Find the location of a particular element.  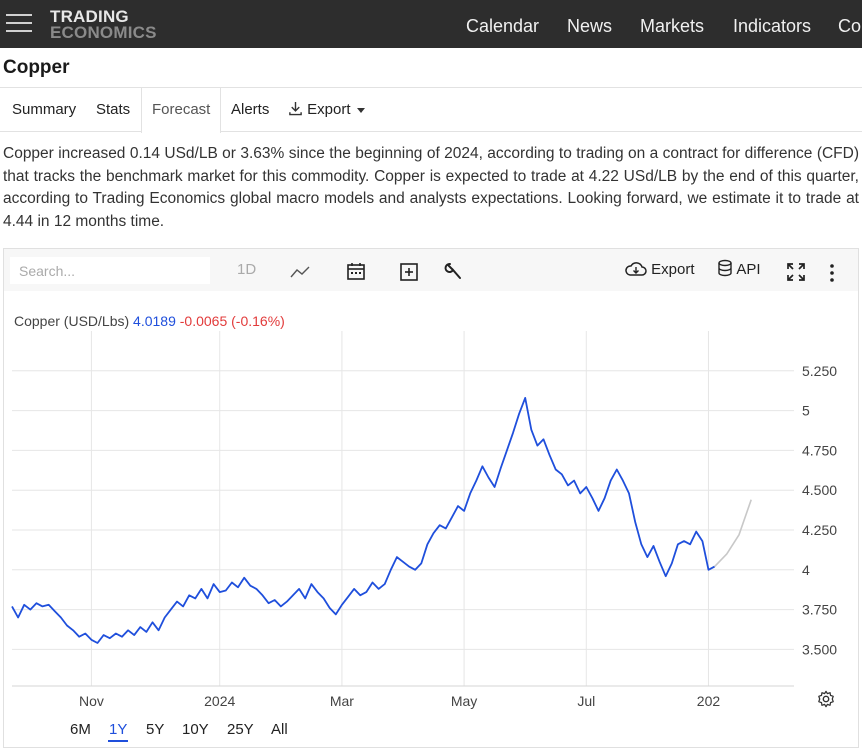

logo: TRADING ECONOMICS is located at coordinates (103, 25).